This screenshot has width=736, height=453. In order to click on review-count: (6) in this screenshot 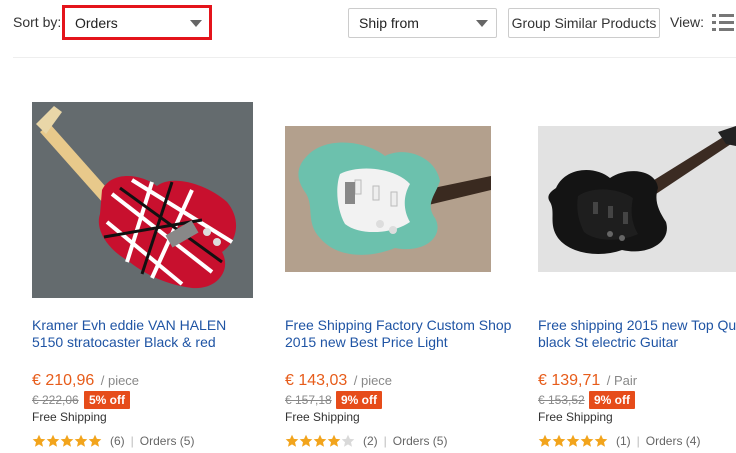, I will do `click(117, 441)`.